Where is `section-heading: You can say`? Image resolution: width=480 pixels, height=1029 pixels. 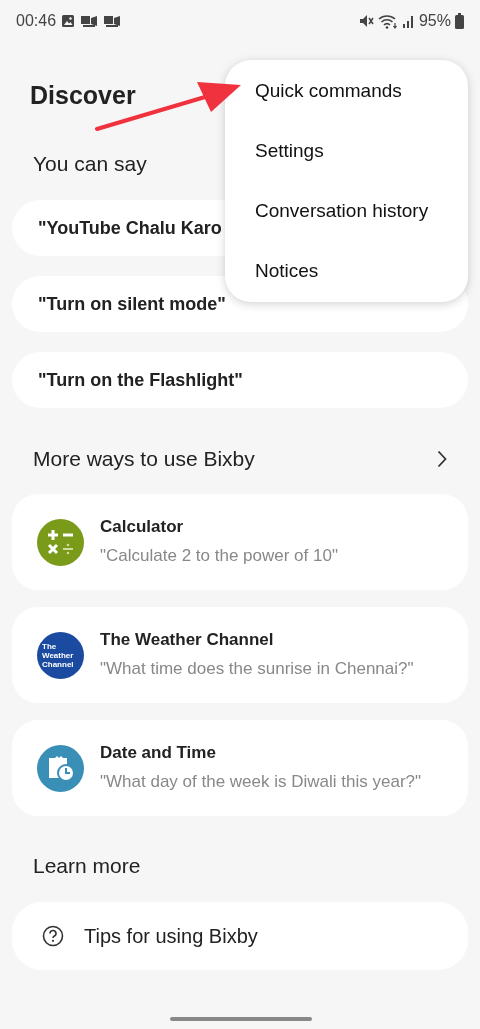
section-heading: You can say is located at coordinates (90, 164).